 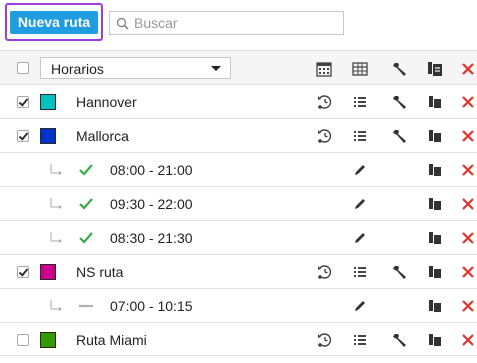 I want to click on route-row: Hannover, so click(x=238, y=101).